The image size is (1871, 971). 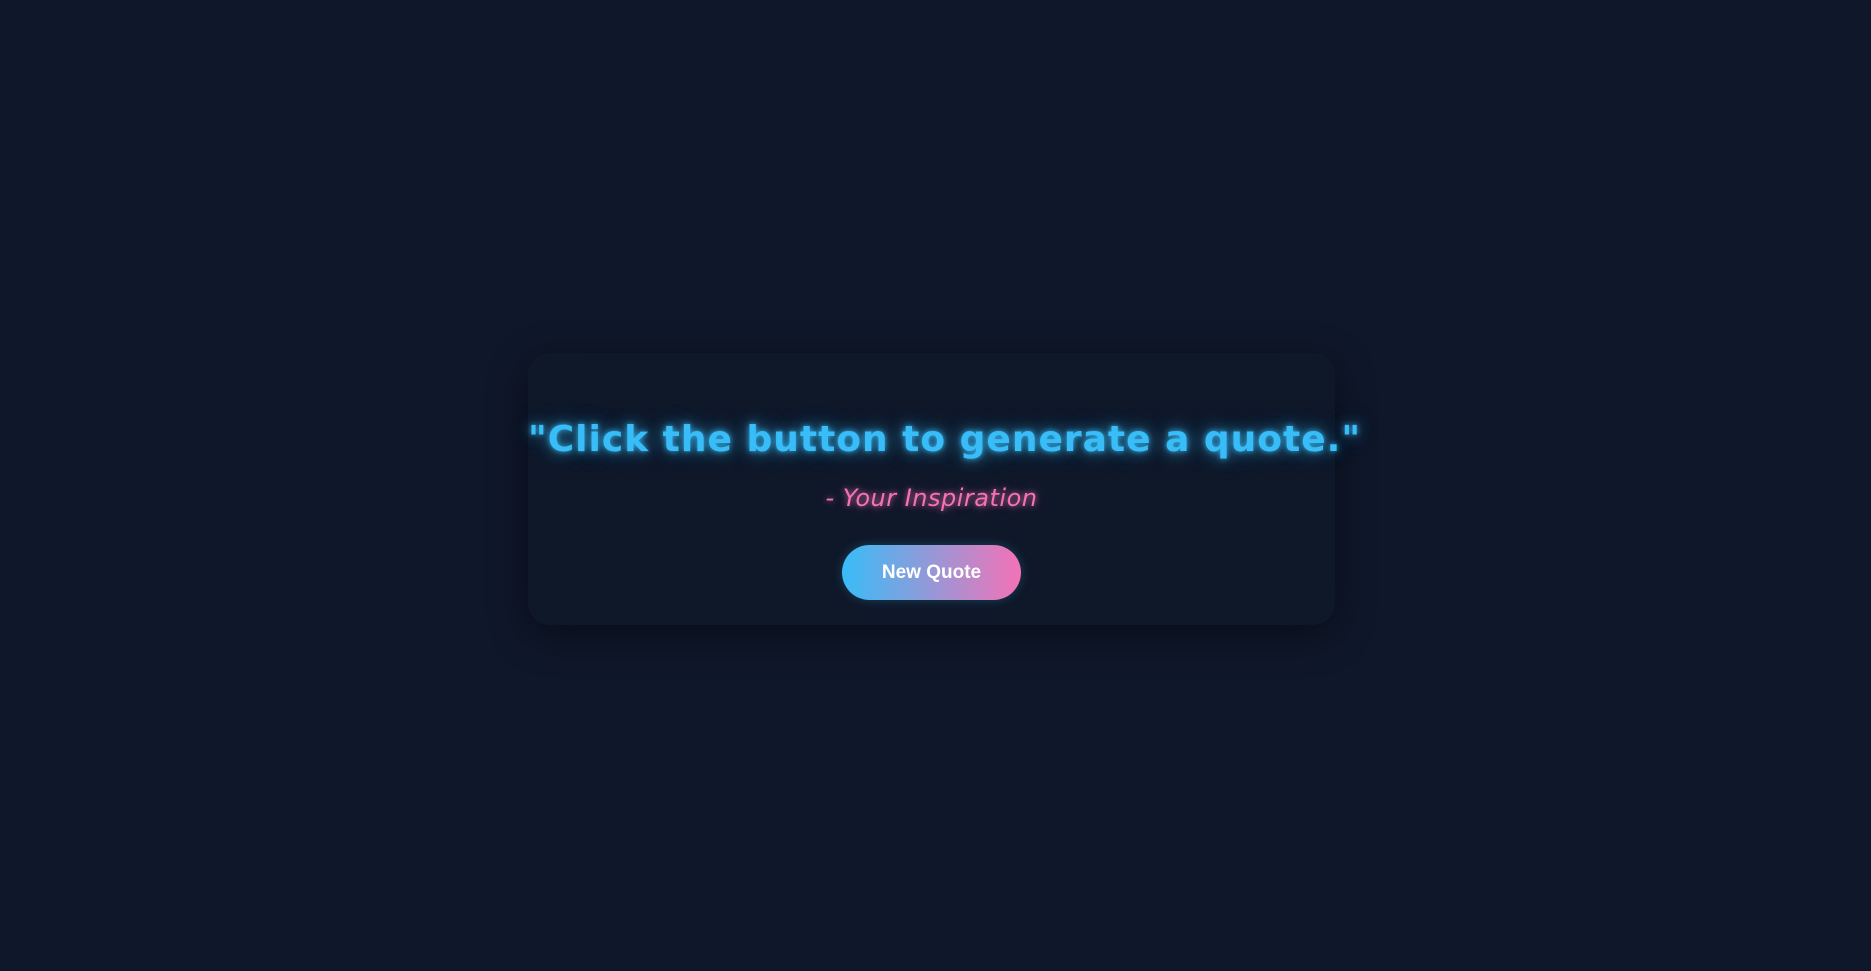 I want to click on quote-text: "Click the button to generate a quote.", so click(x=945, y=439).